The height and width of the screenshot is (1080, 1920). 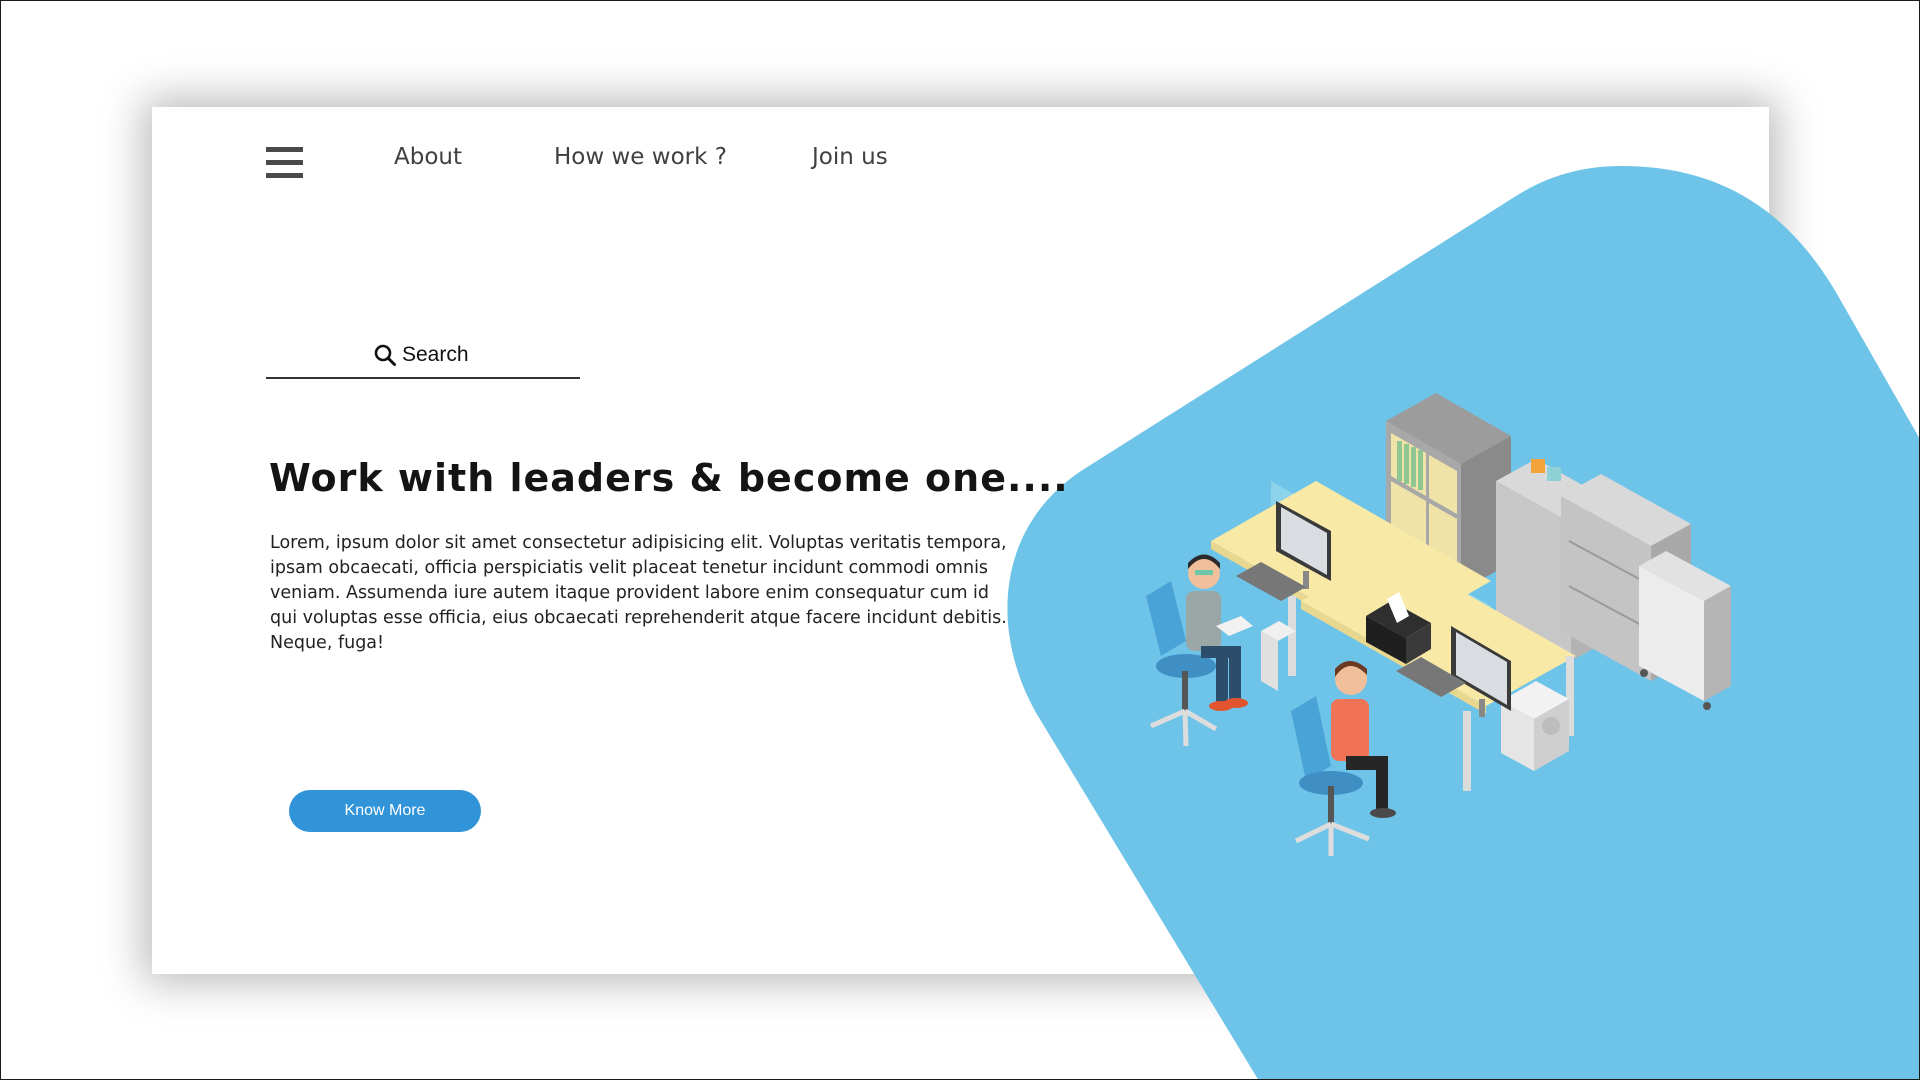 What do you see at coordinates (850, 157) in the screenshot?
I see `nav-link-join-us: Join us` at bounding box center [850, 157].